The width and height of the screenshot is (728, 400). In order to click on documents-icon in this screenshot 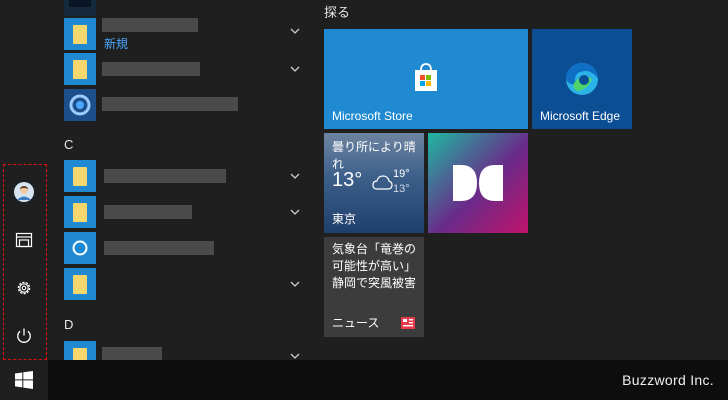, I will do `click(24, 240)`.